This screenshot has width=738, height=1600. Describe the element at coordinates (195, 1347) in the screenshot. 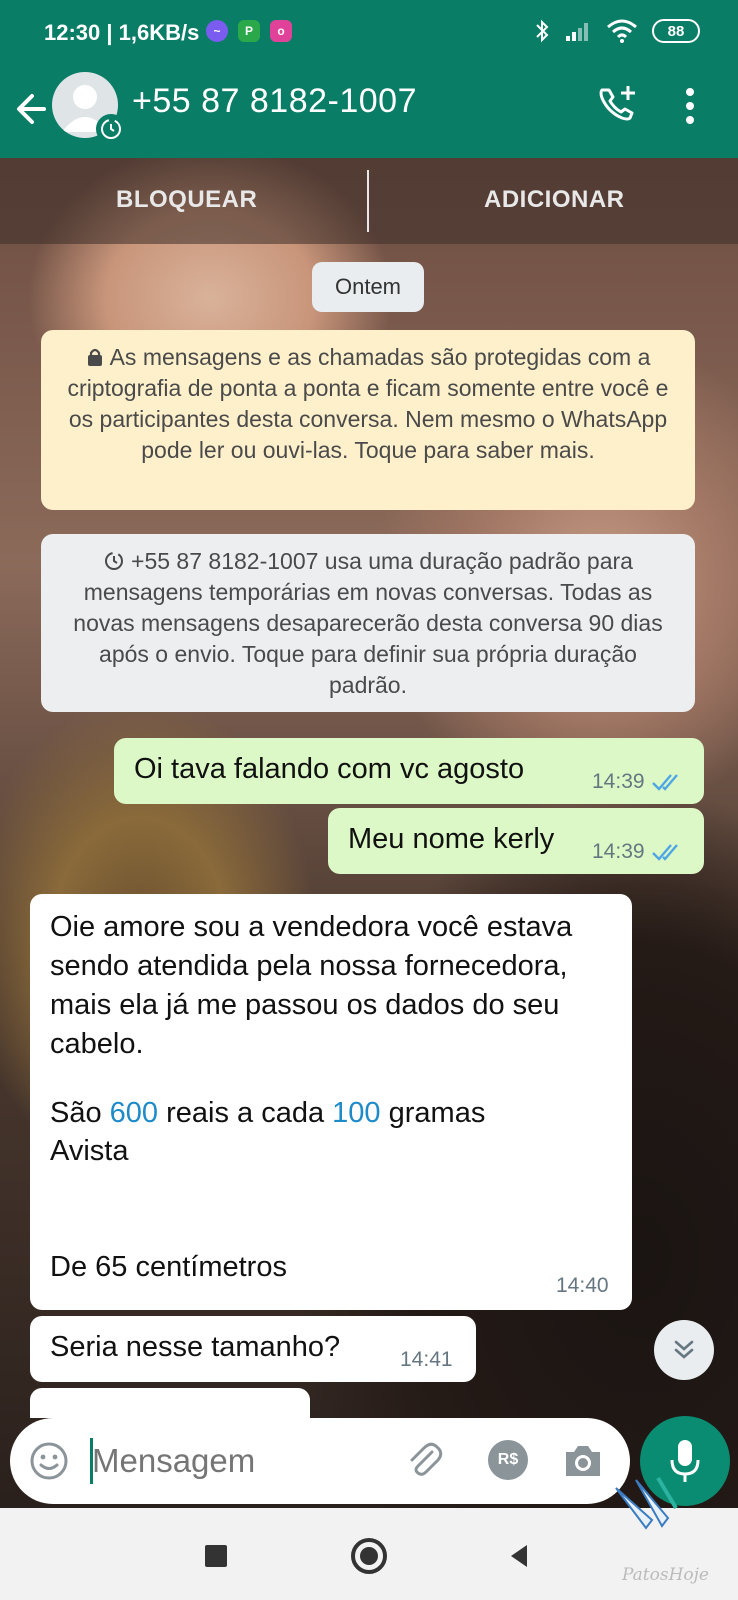

I see `message-text: Seria nesse tamanho?` at that location.